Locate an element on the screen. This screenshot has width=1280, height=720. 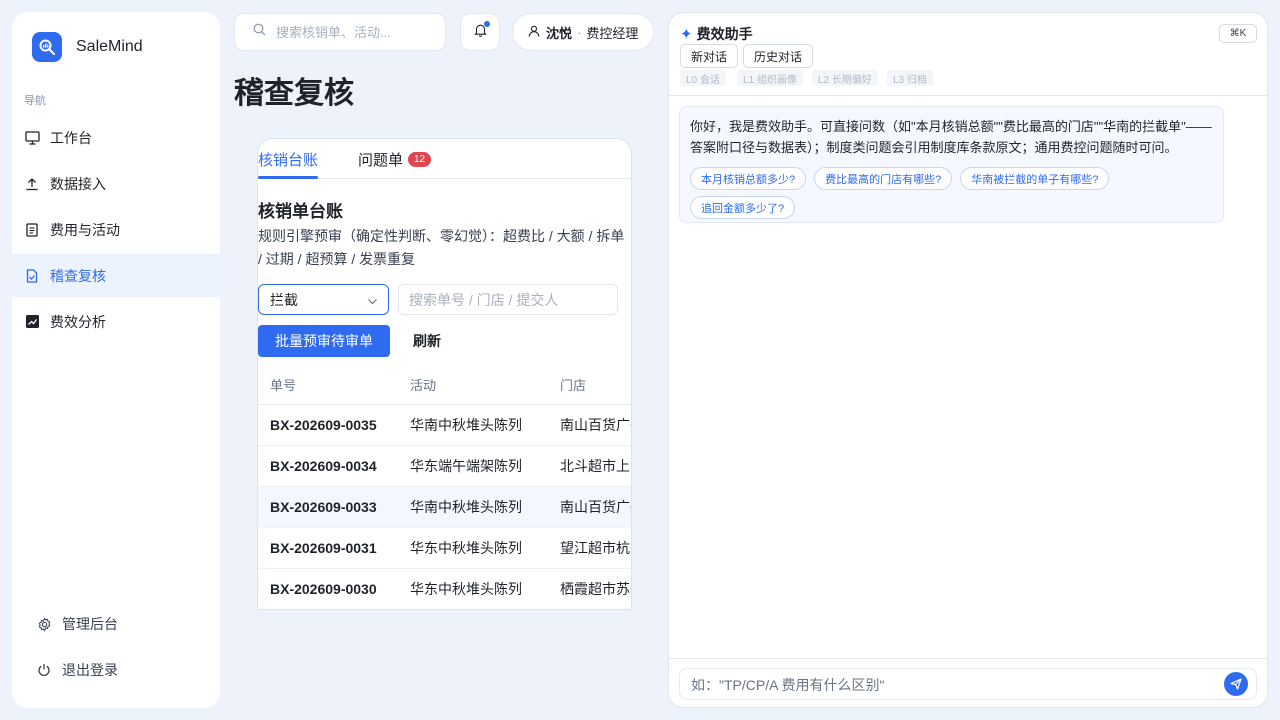
suggestion-chip: 费比最高的门店有哪些? is located at coordinates (883, 178).